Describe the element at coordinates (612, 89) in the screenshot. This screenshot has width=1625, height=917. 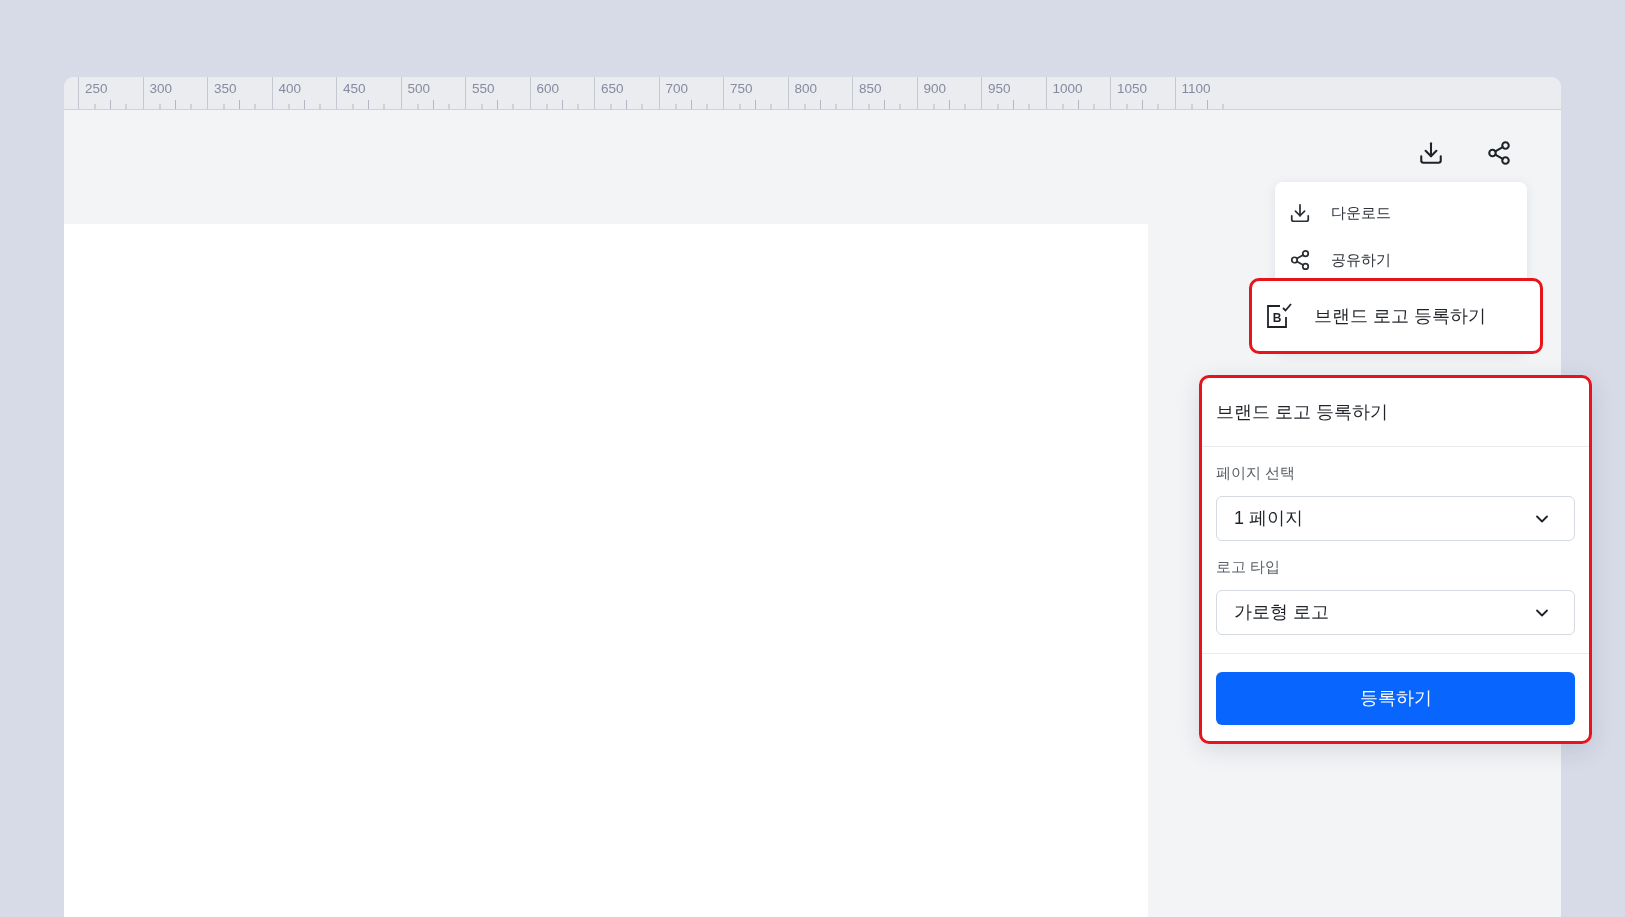
I see `ruler-label: 650` at that location.